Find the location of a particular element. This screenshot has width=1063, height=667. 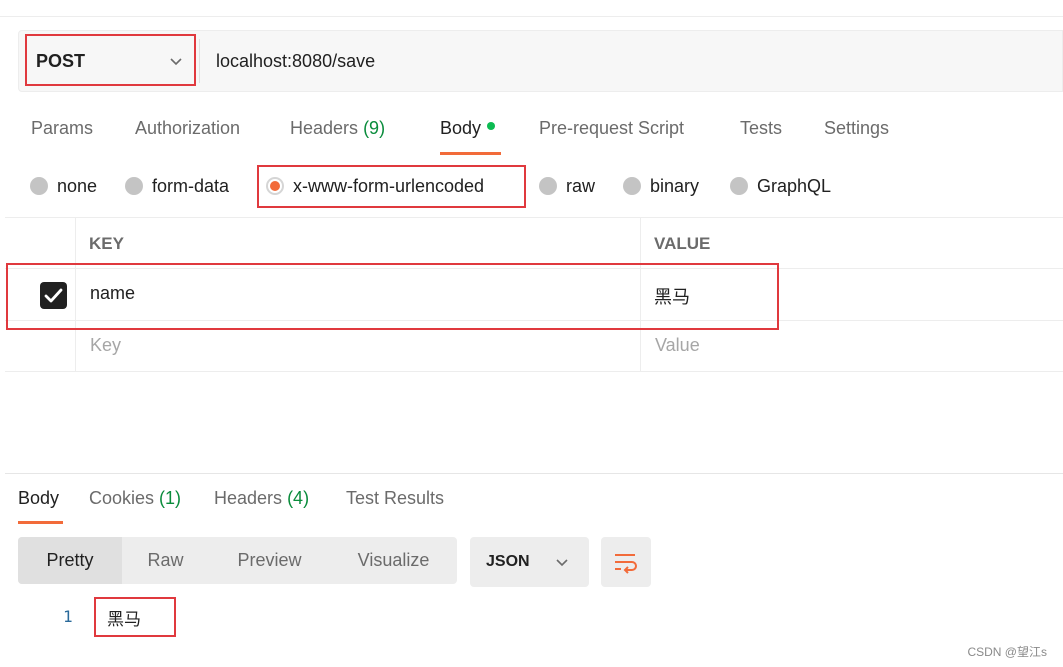

response-content: 黑马 is located at coordinates (124, 617).